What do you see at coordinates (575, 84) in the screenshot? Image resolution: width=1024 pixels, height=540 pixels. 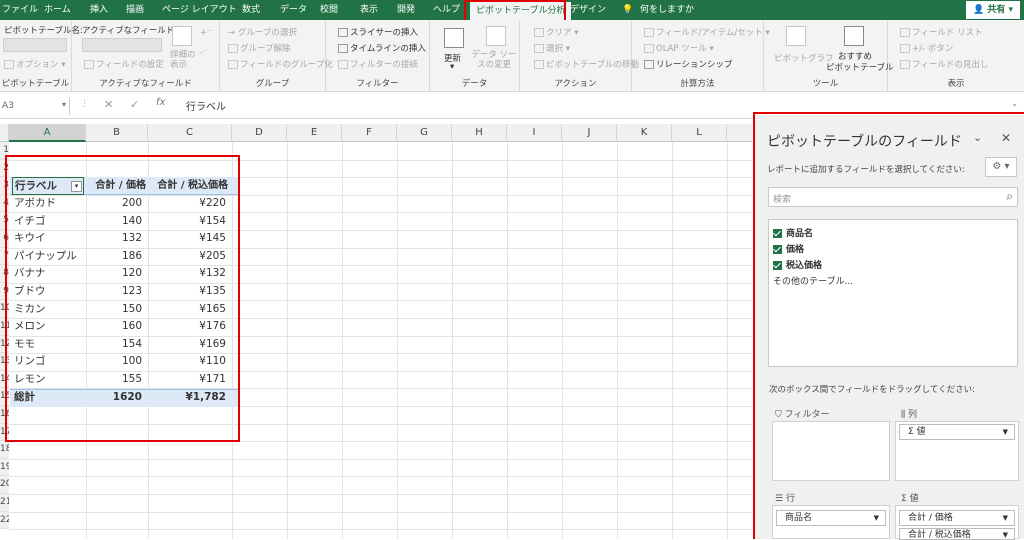 I see `group-label-actions: アクション` at bounding box center [575, 84].